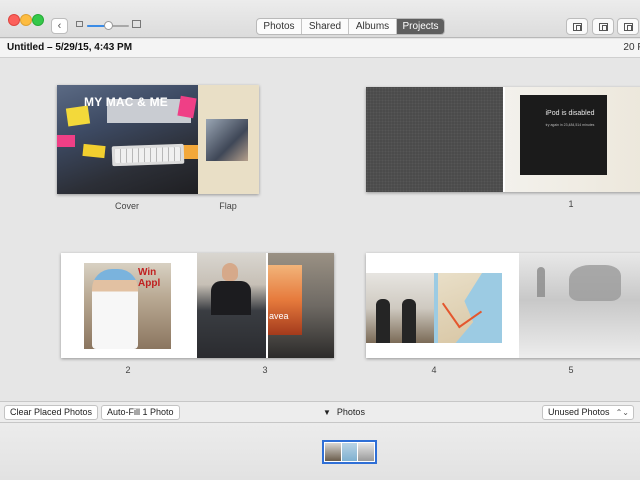  What do you see at coordinates (128, 370) in the screenshot?
I see `spread-caption: 2` at bounding box center [128, 370].